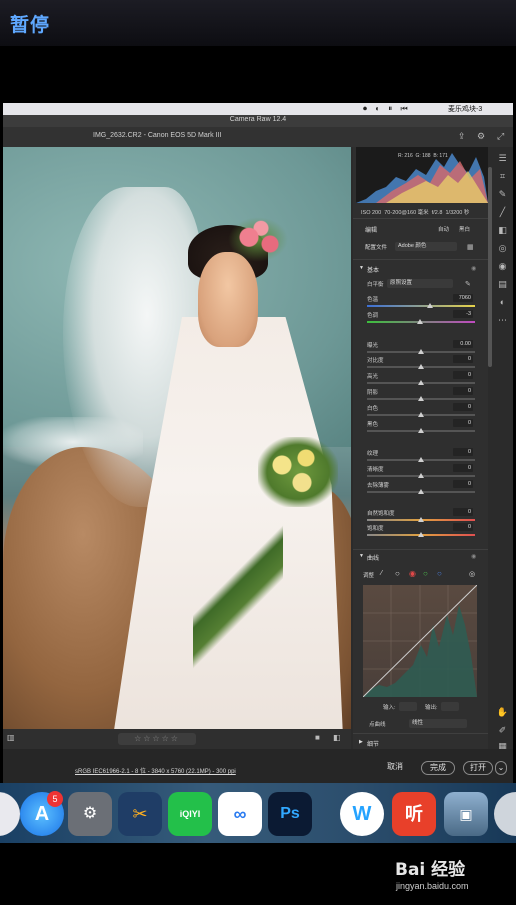 The height and width of the screenshot is (905, 516). I want to click on save-icon: ⇪, so click(462, 136).